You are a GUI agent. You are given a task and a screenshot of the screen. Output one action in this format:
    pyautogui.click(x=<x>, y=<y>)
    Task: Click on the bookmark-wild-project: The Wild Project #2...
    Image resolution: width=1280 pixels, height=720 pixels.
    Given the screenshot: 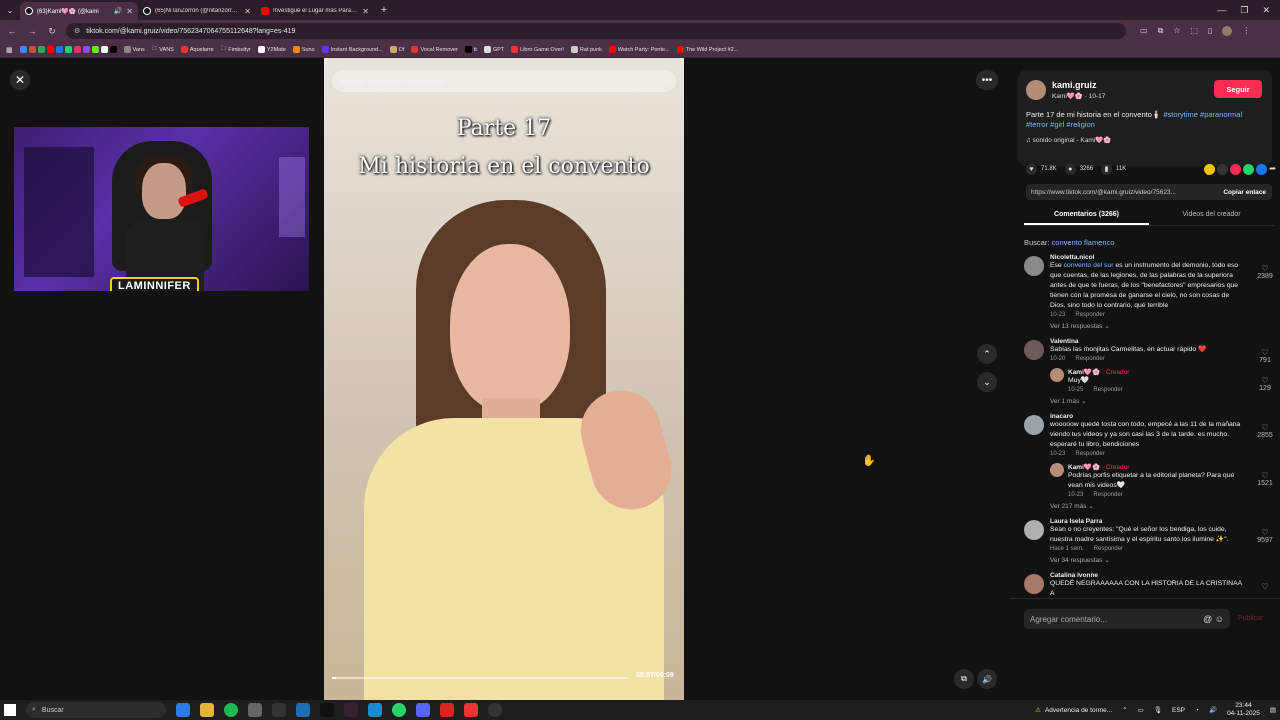 What is the action you would take?
    pyautogui.click(x=707, y=49)
    